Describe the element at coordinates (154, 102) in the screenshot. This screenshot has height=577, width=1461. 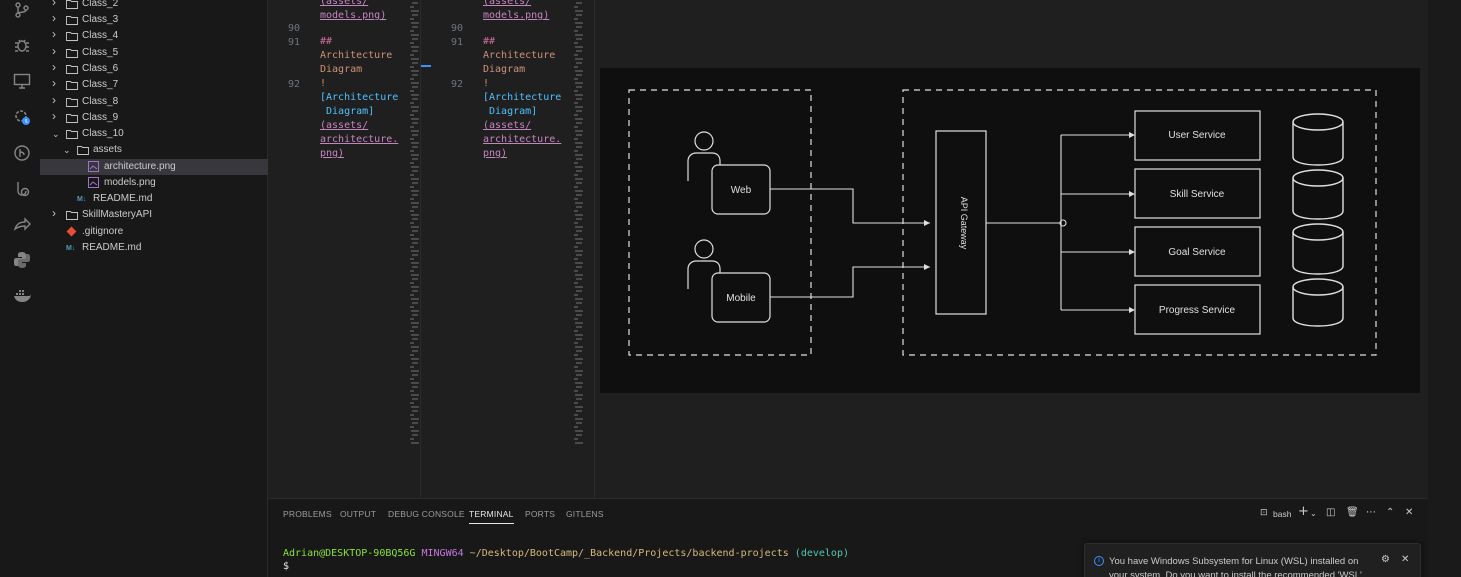
I see `tree-folder: › Class_8` at that location.